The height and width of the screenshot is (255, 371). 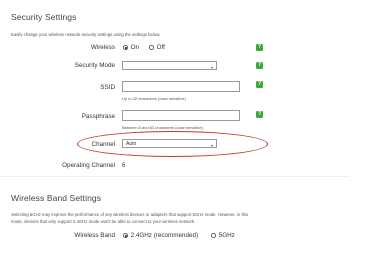 What do you see at coordinates (144, 47) in the screenshot?
I see `wireless-radio-group: On Off` at bounding box center [144, 47].